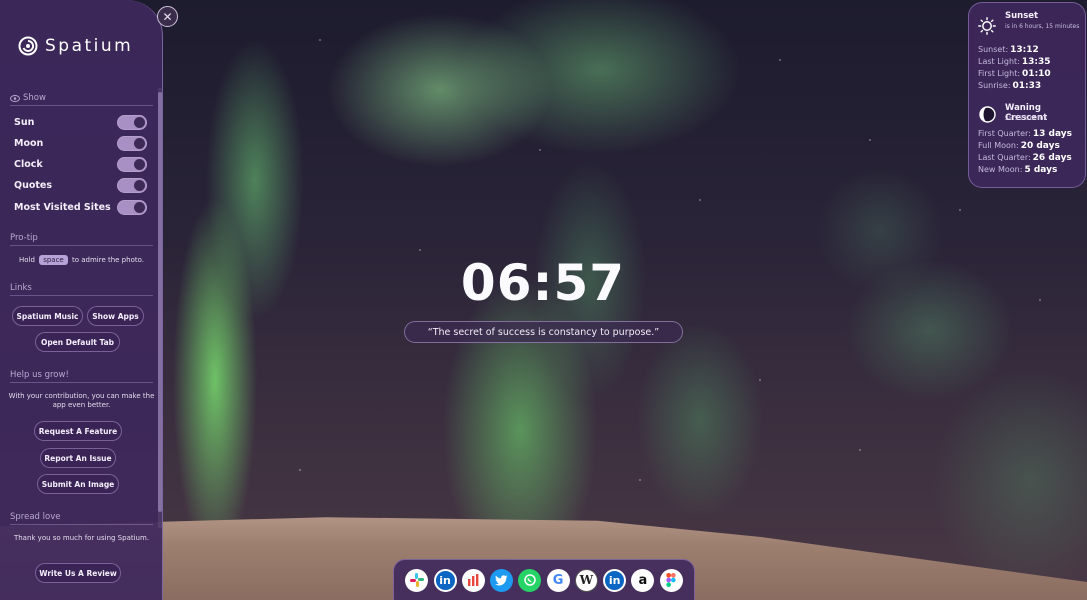  What do you see at coordinates (24, 122) in the screenshot?
I see `toggle-label: Sun` at bounding box center [24, 122].